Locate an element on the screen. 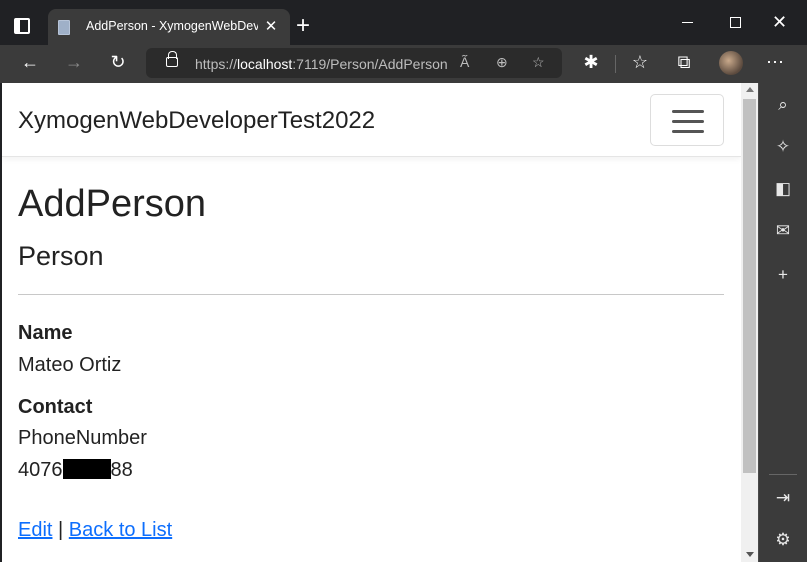  navbar-toggler-button is located at coordinates (687, 120).